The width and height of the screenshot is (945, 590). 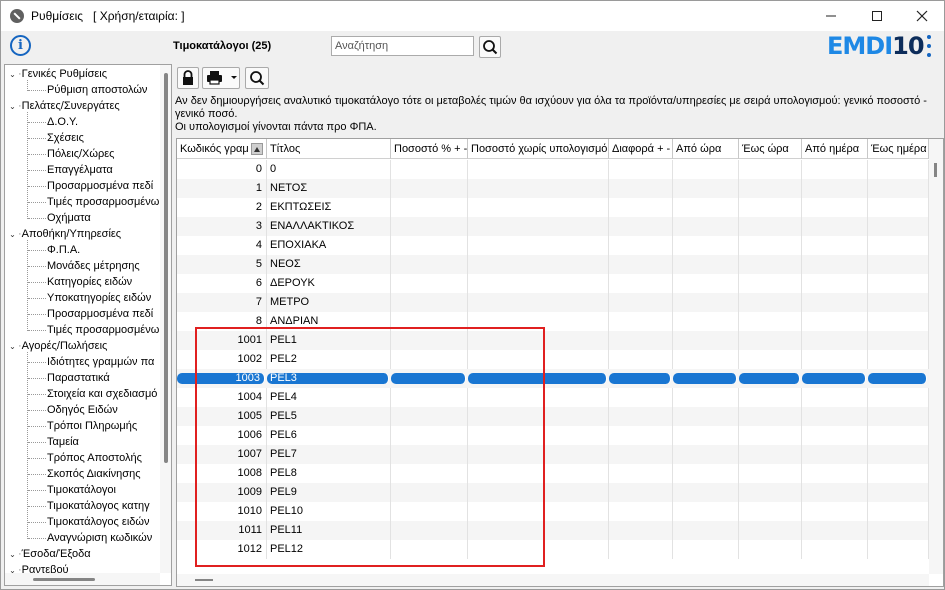 I want to click on tree-item: Φ.Π.Α., so click(x=63, y=250).